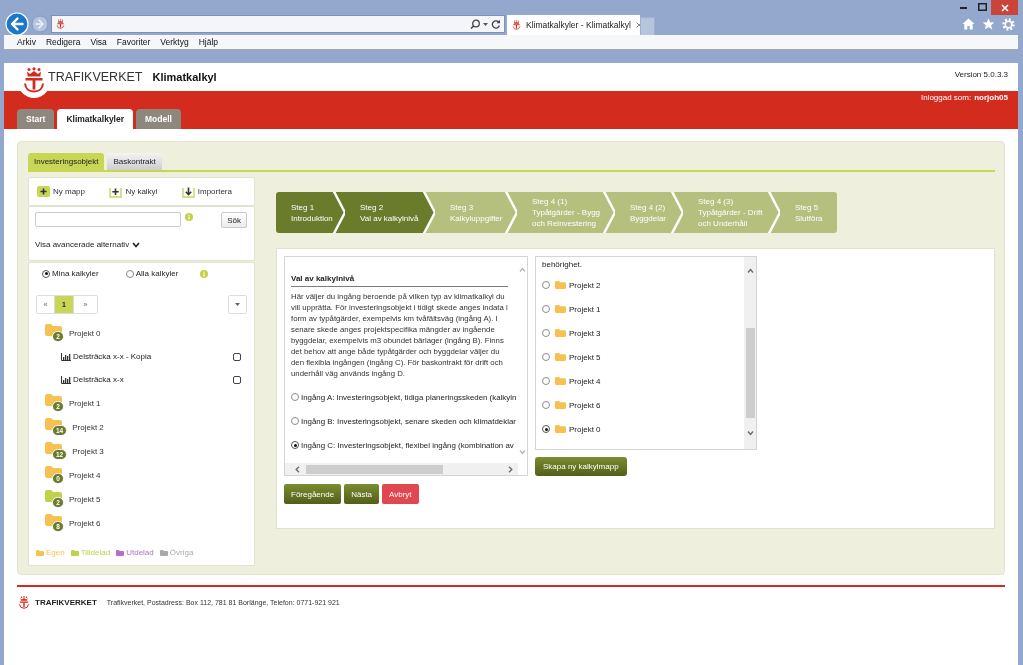 The height and width of the screenshot is (665, 1023). What do you see at coordinates (573, 25) in the screenshot?
I see `browser-tab: Klimatkalkyler - Klimatkalkyl` at bounding box center [573, 25].